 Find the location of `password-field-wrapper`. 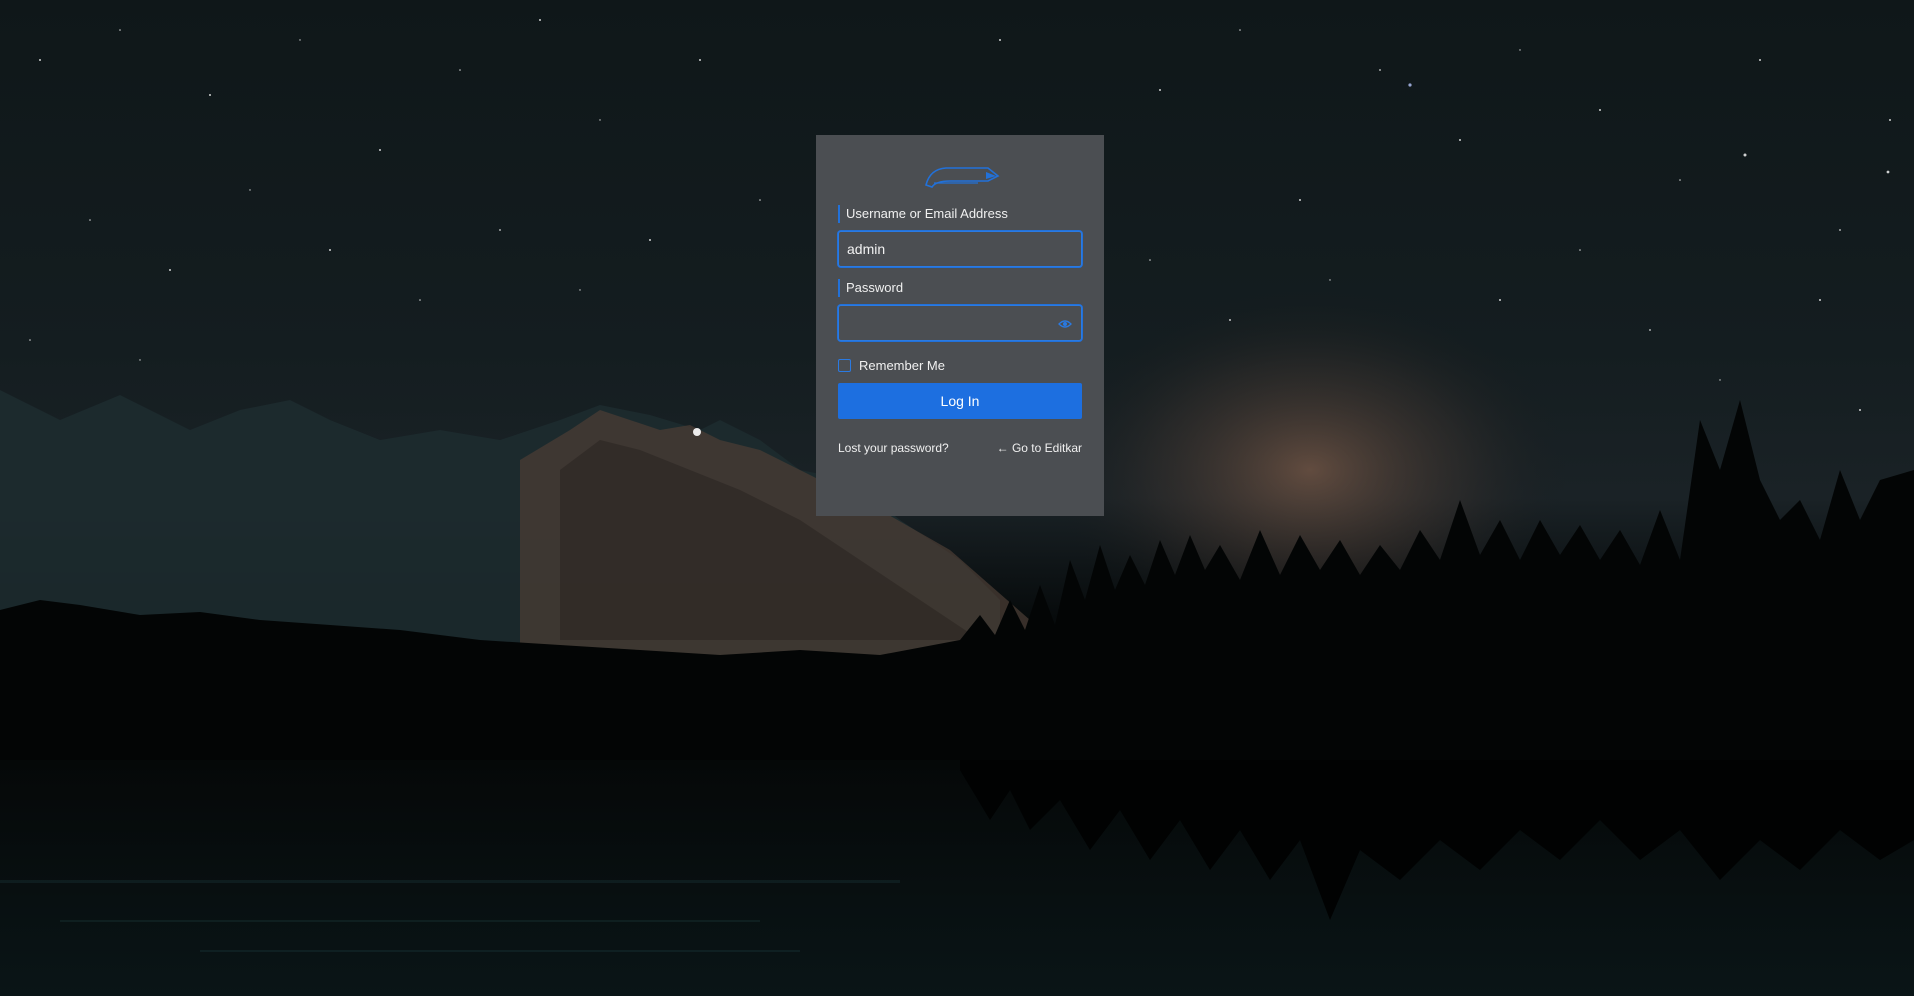

password-field-wrapper is located at coordinates (960, 323).